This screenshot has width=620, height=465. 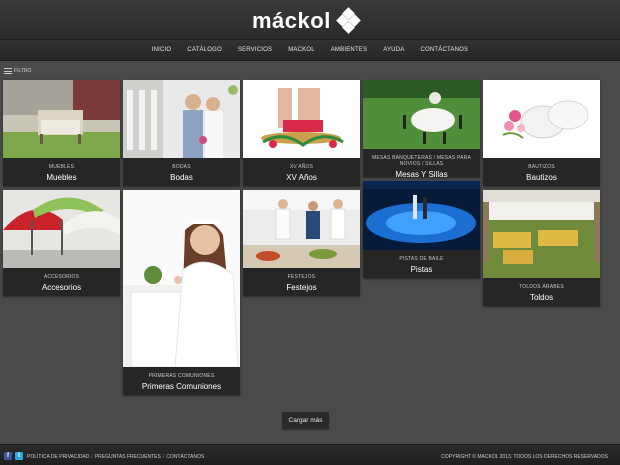 I want to click on card-muebles: Muebles Muebles, so click(x=61, y=133).